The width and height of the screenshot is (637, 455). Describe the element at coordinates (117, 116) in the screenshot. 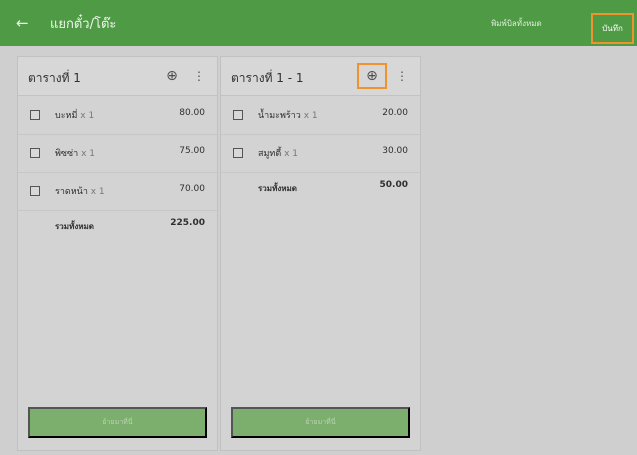

I see `list-item: บะหมี่ x 1 80.00` at that location.